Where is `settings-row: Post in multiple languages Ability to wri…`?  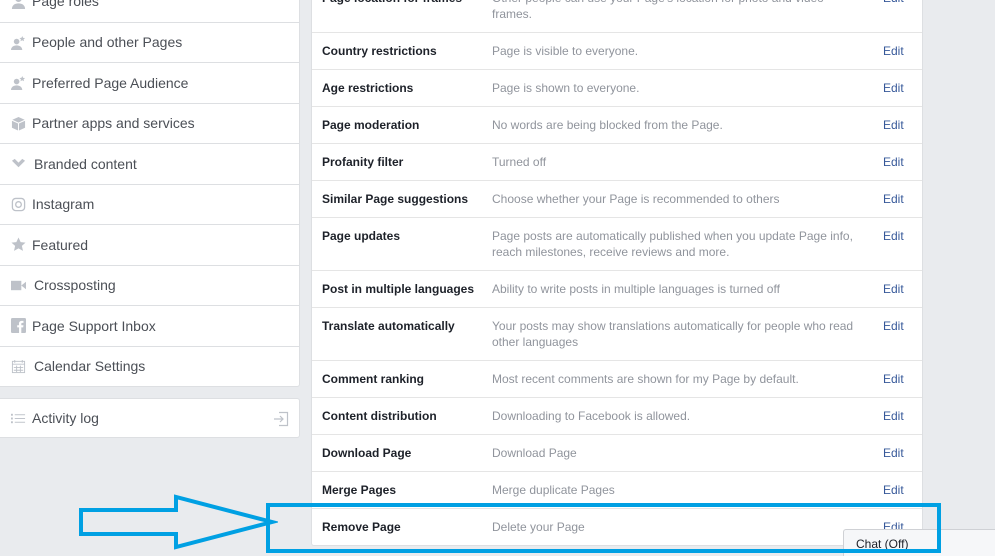
settings-row: Post in multiple languages Ability to wri… is located at coordinates (617, 288).